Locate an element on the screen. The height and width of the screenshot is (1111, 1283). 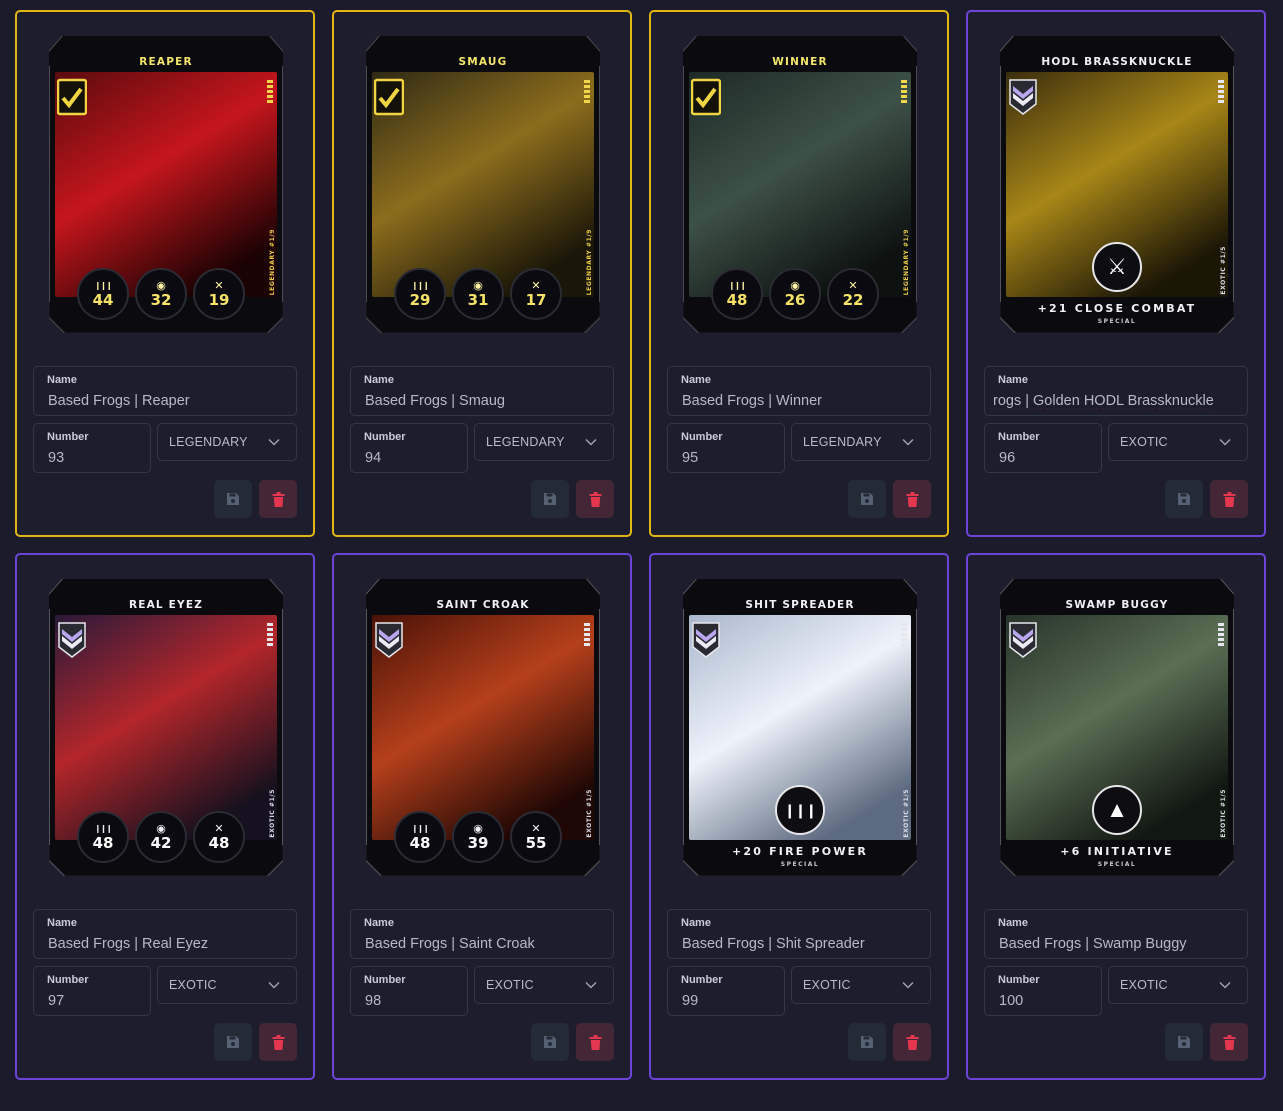
name-field: Name Based Frogs | Real Eyez is located at coordinates (165, 934).